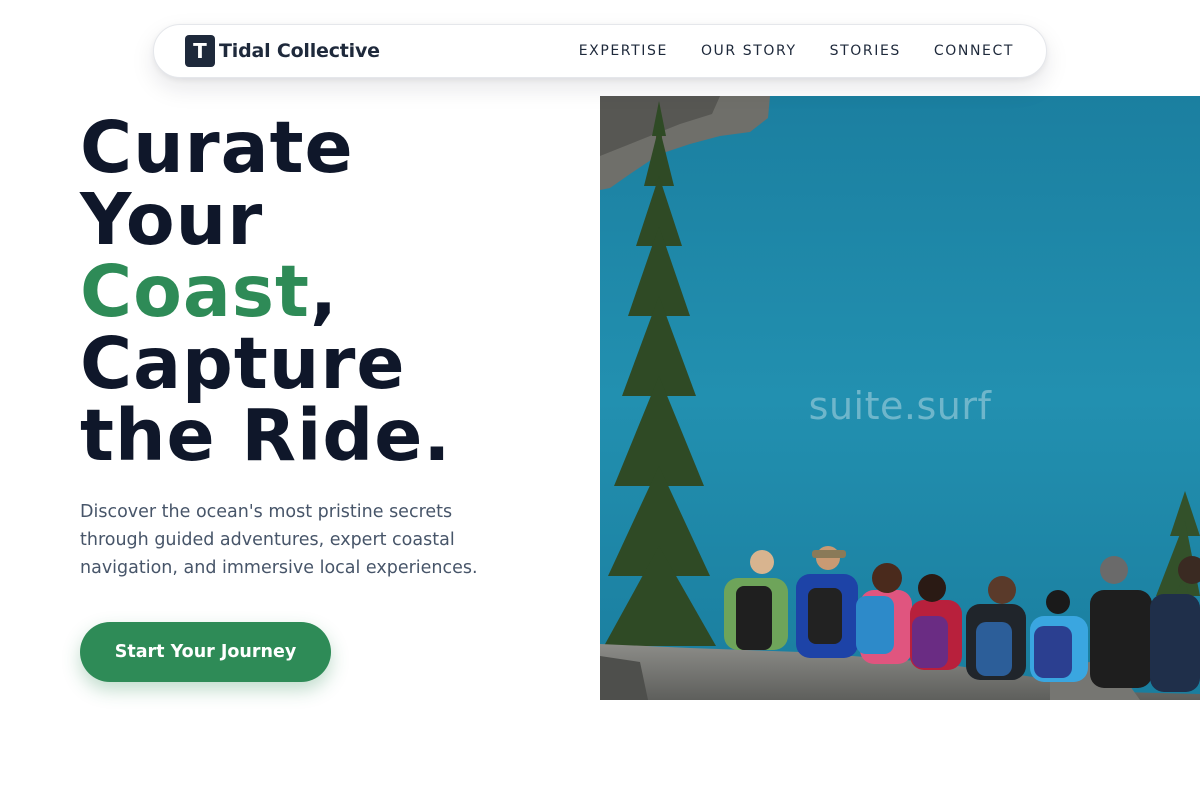  I want to click on brand-logo: T Tidal Collective, so click(282, 51).